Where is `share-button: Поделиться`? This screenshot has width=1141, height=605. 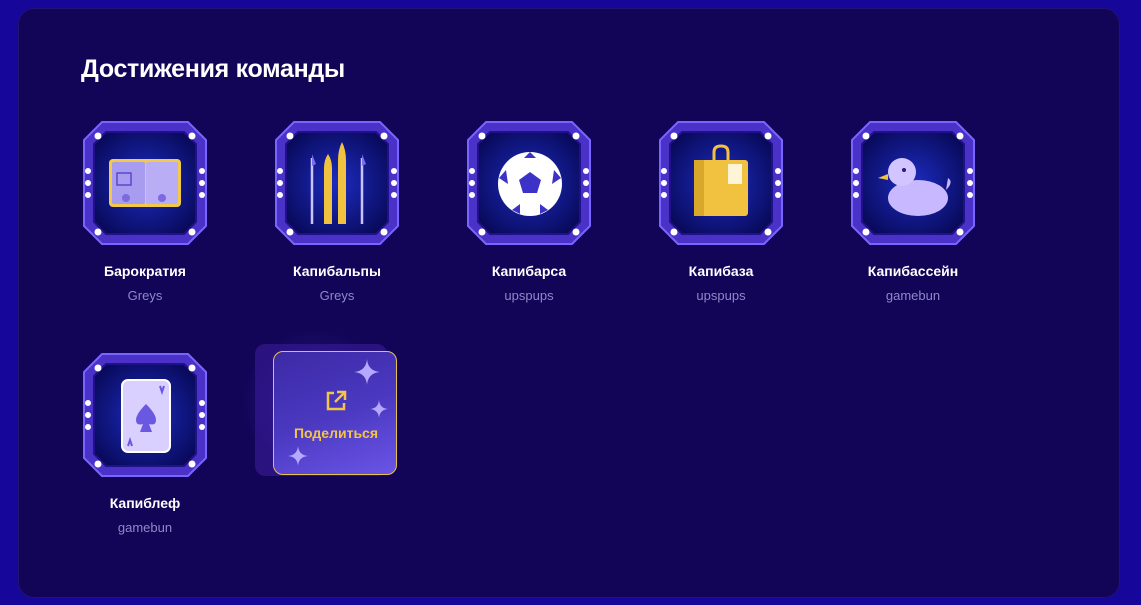 share-button: Поделиться is located at coordinates (335, 413).